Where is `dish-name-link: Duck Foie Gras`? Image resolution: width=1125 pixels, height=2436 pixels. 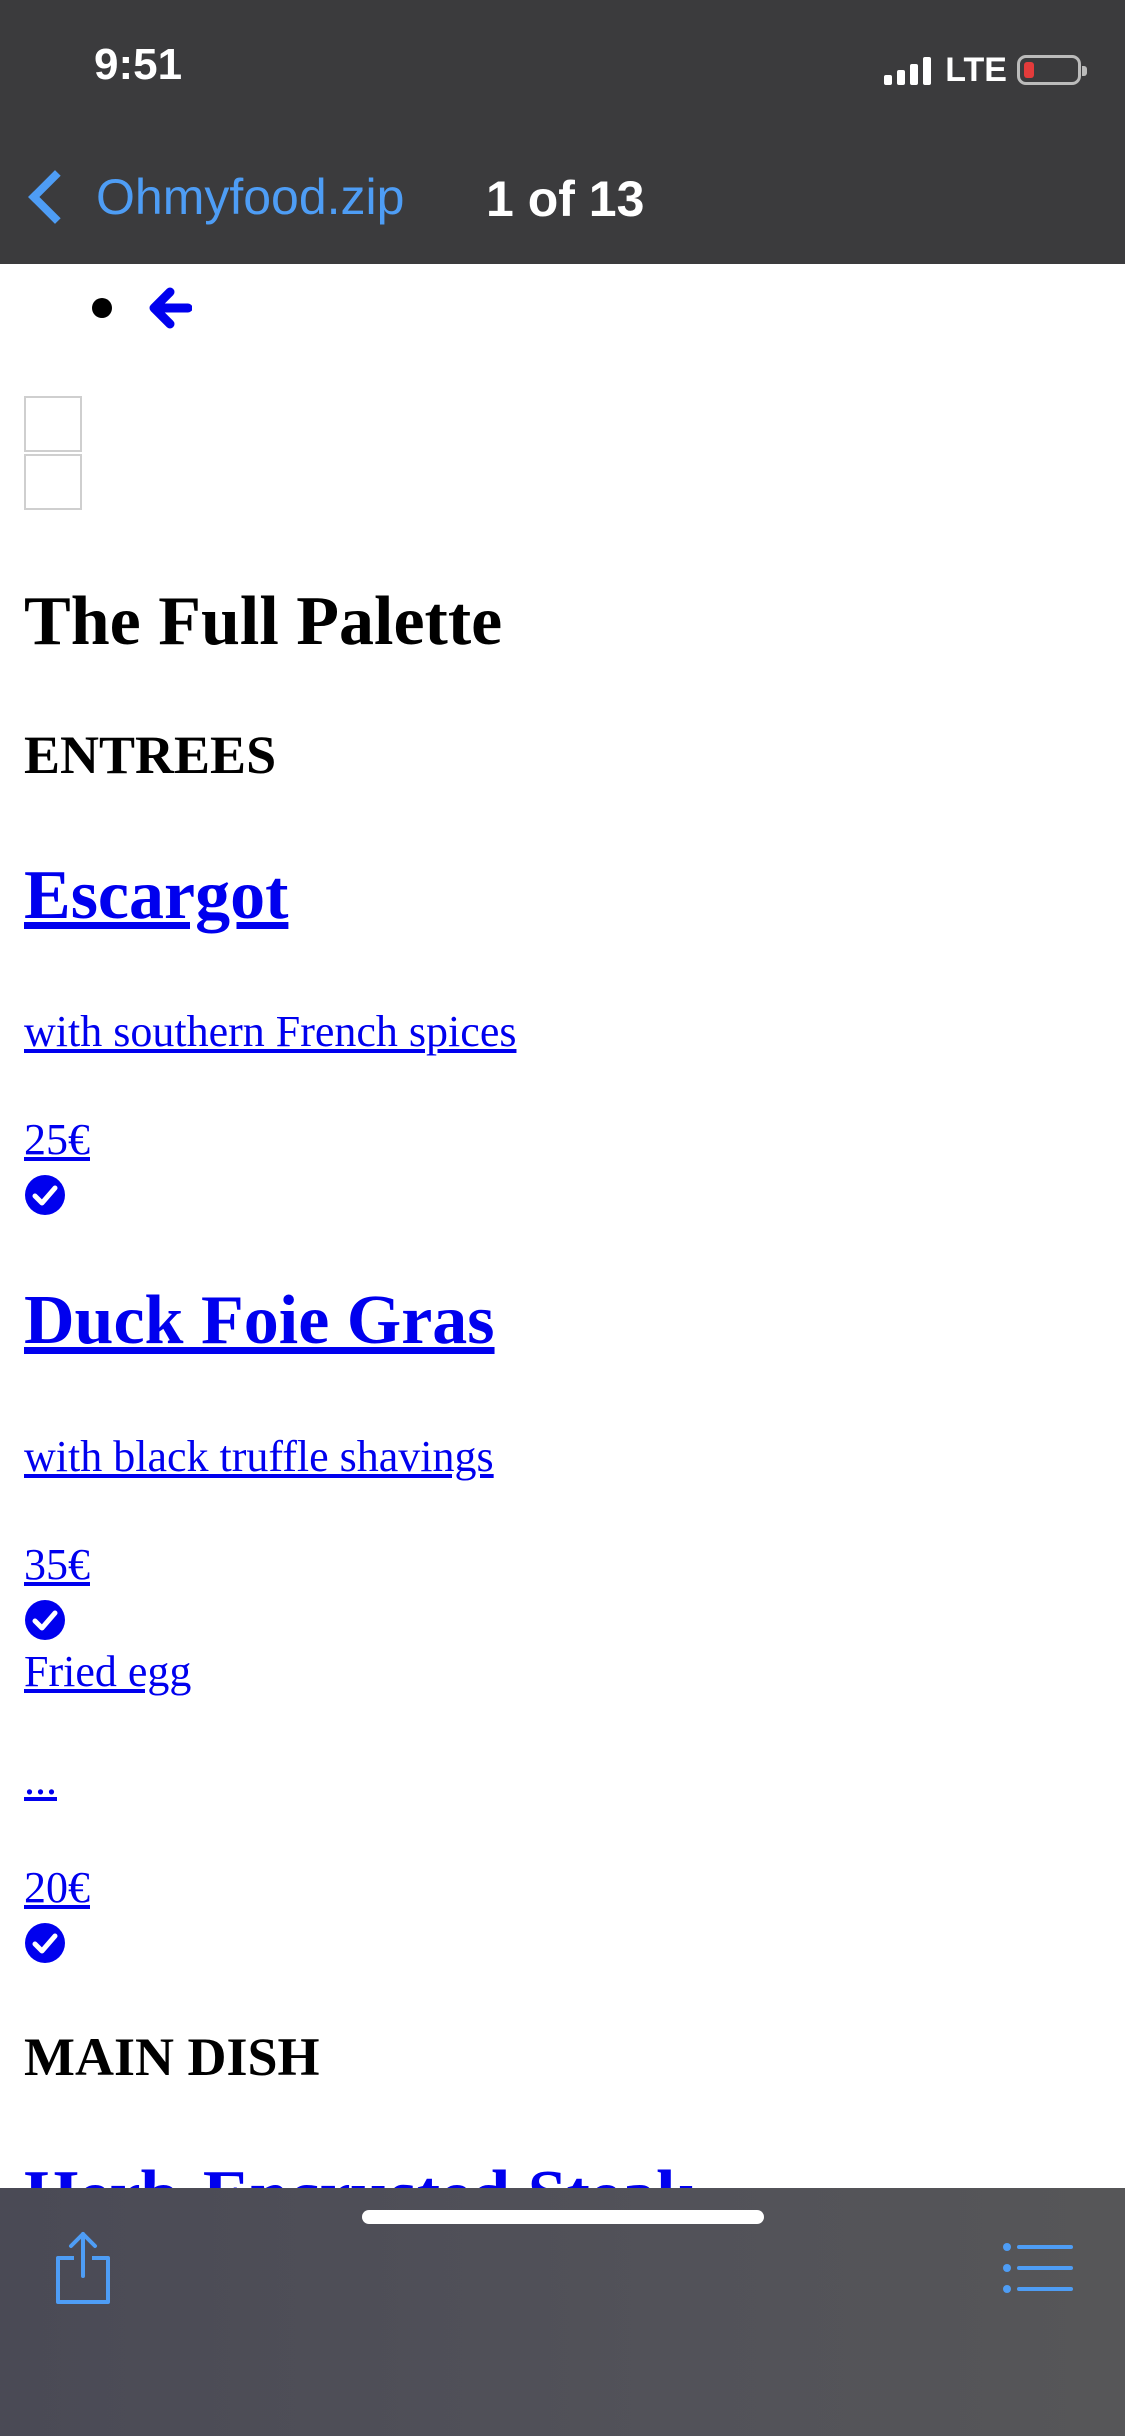
dish-name-link: Duck Foie Gras is located at coordinates (259, 1321).